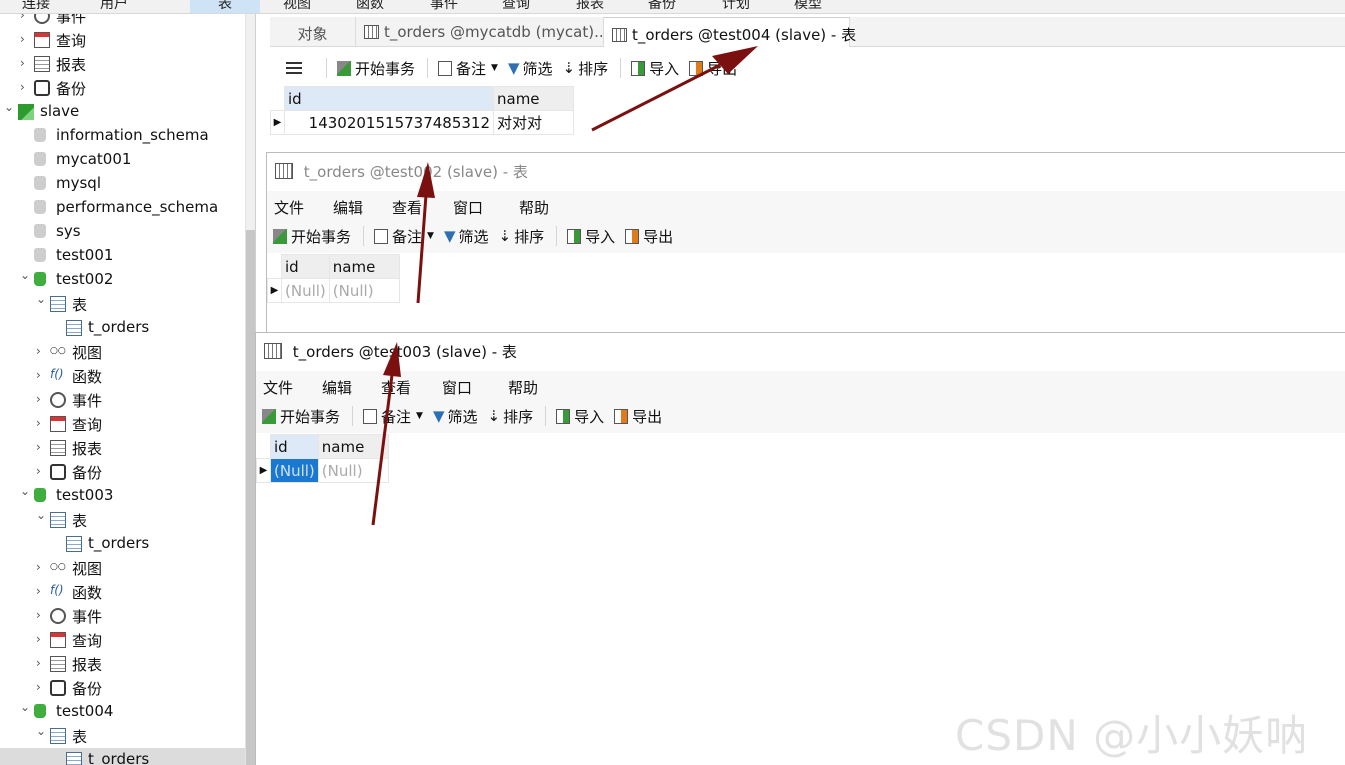 This screenshot has width=1345, height=765. What do you see at coordinates (122, 496) in the screenshot?
I see `tree-item: ⌄ test003` at bounding box center [122, 496].